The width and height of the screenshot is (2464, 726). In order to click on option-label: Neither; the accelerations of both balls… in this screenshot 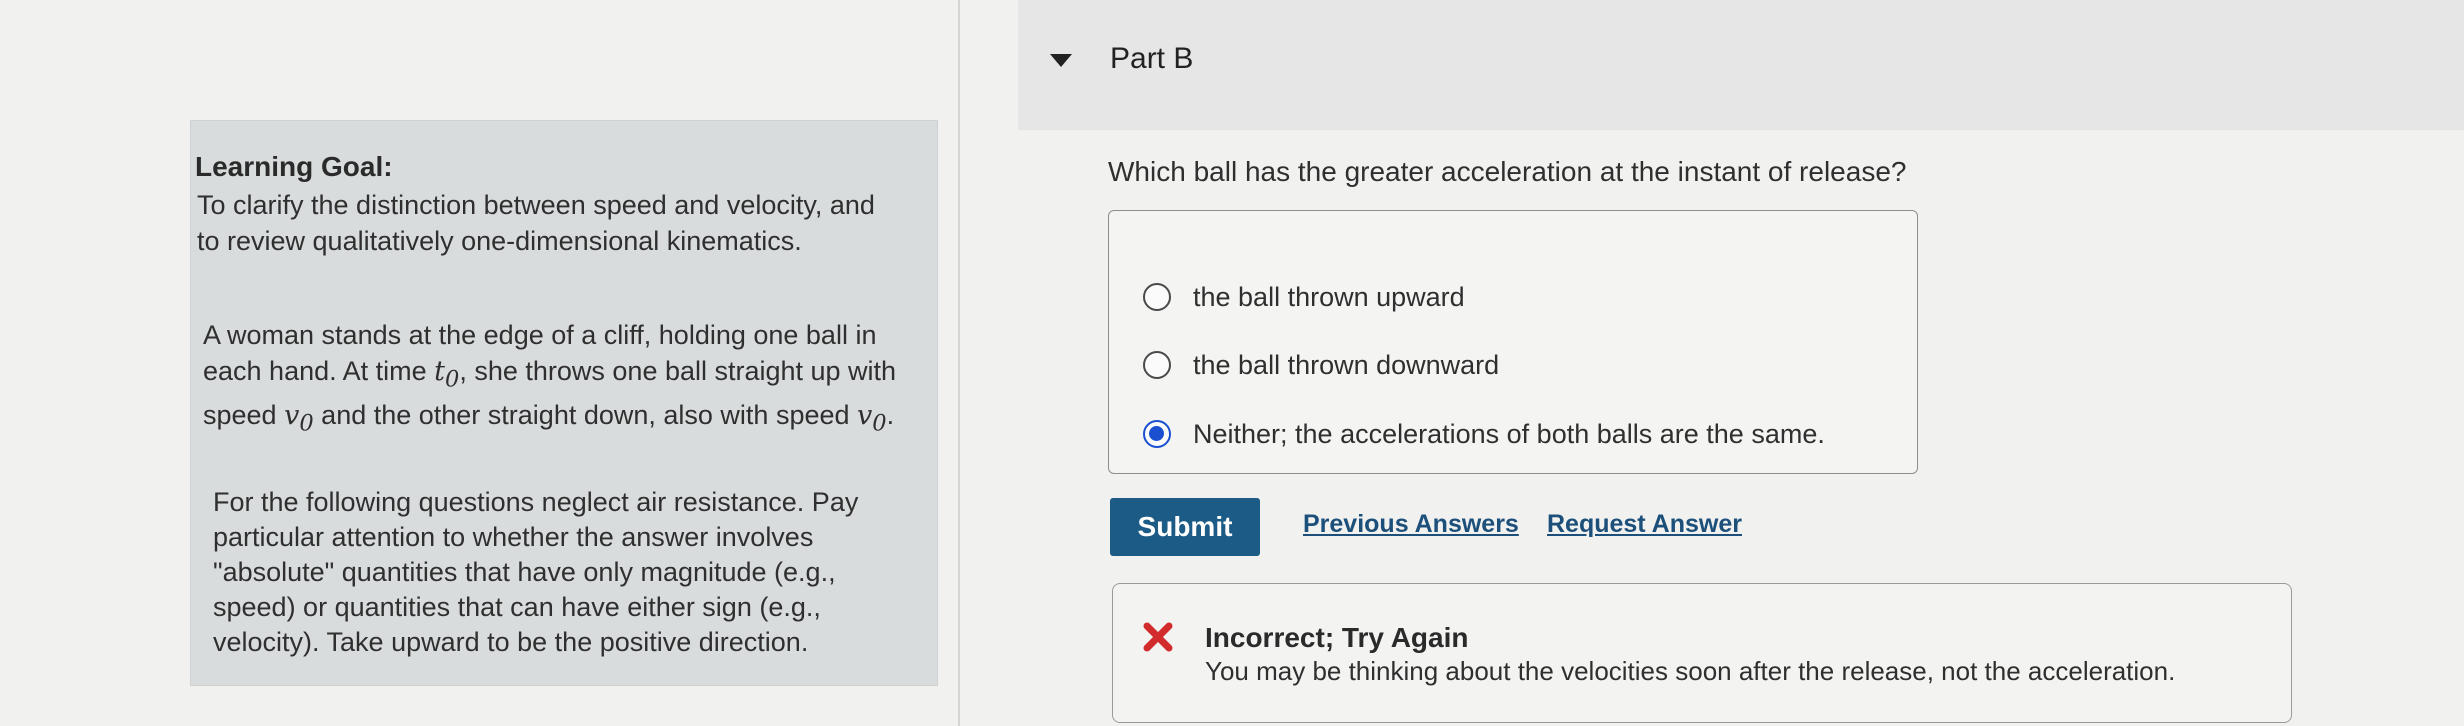, I will do `click(1509, 433)`.